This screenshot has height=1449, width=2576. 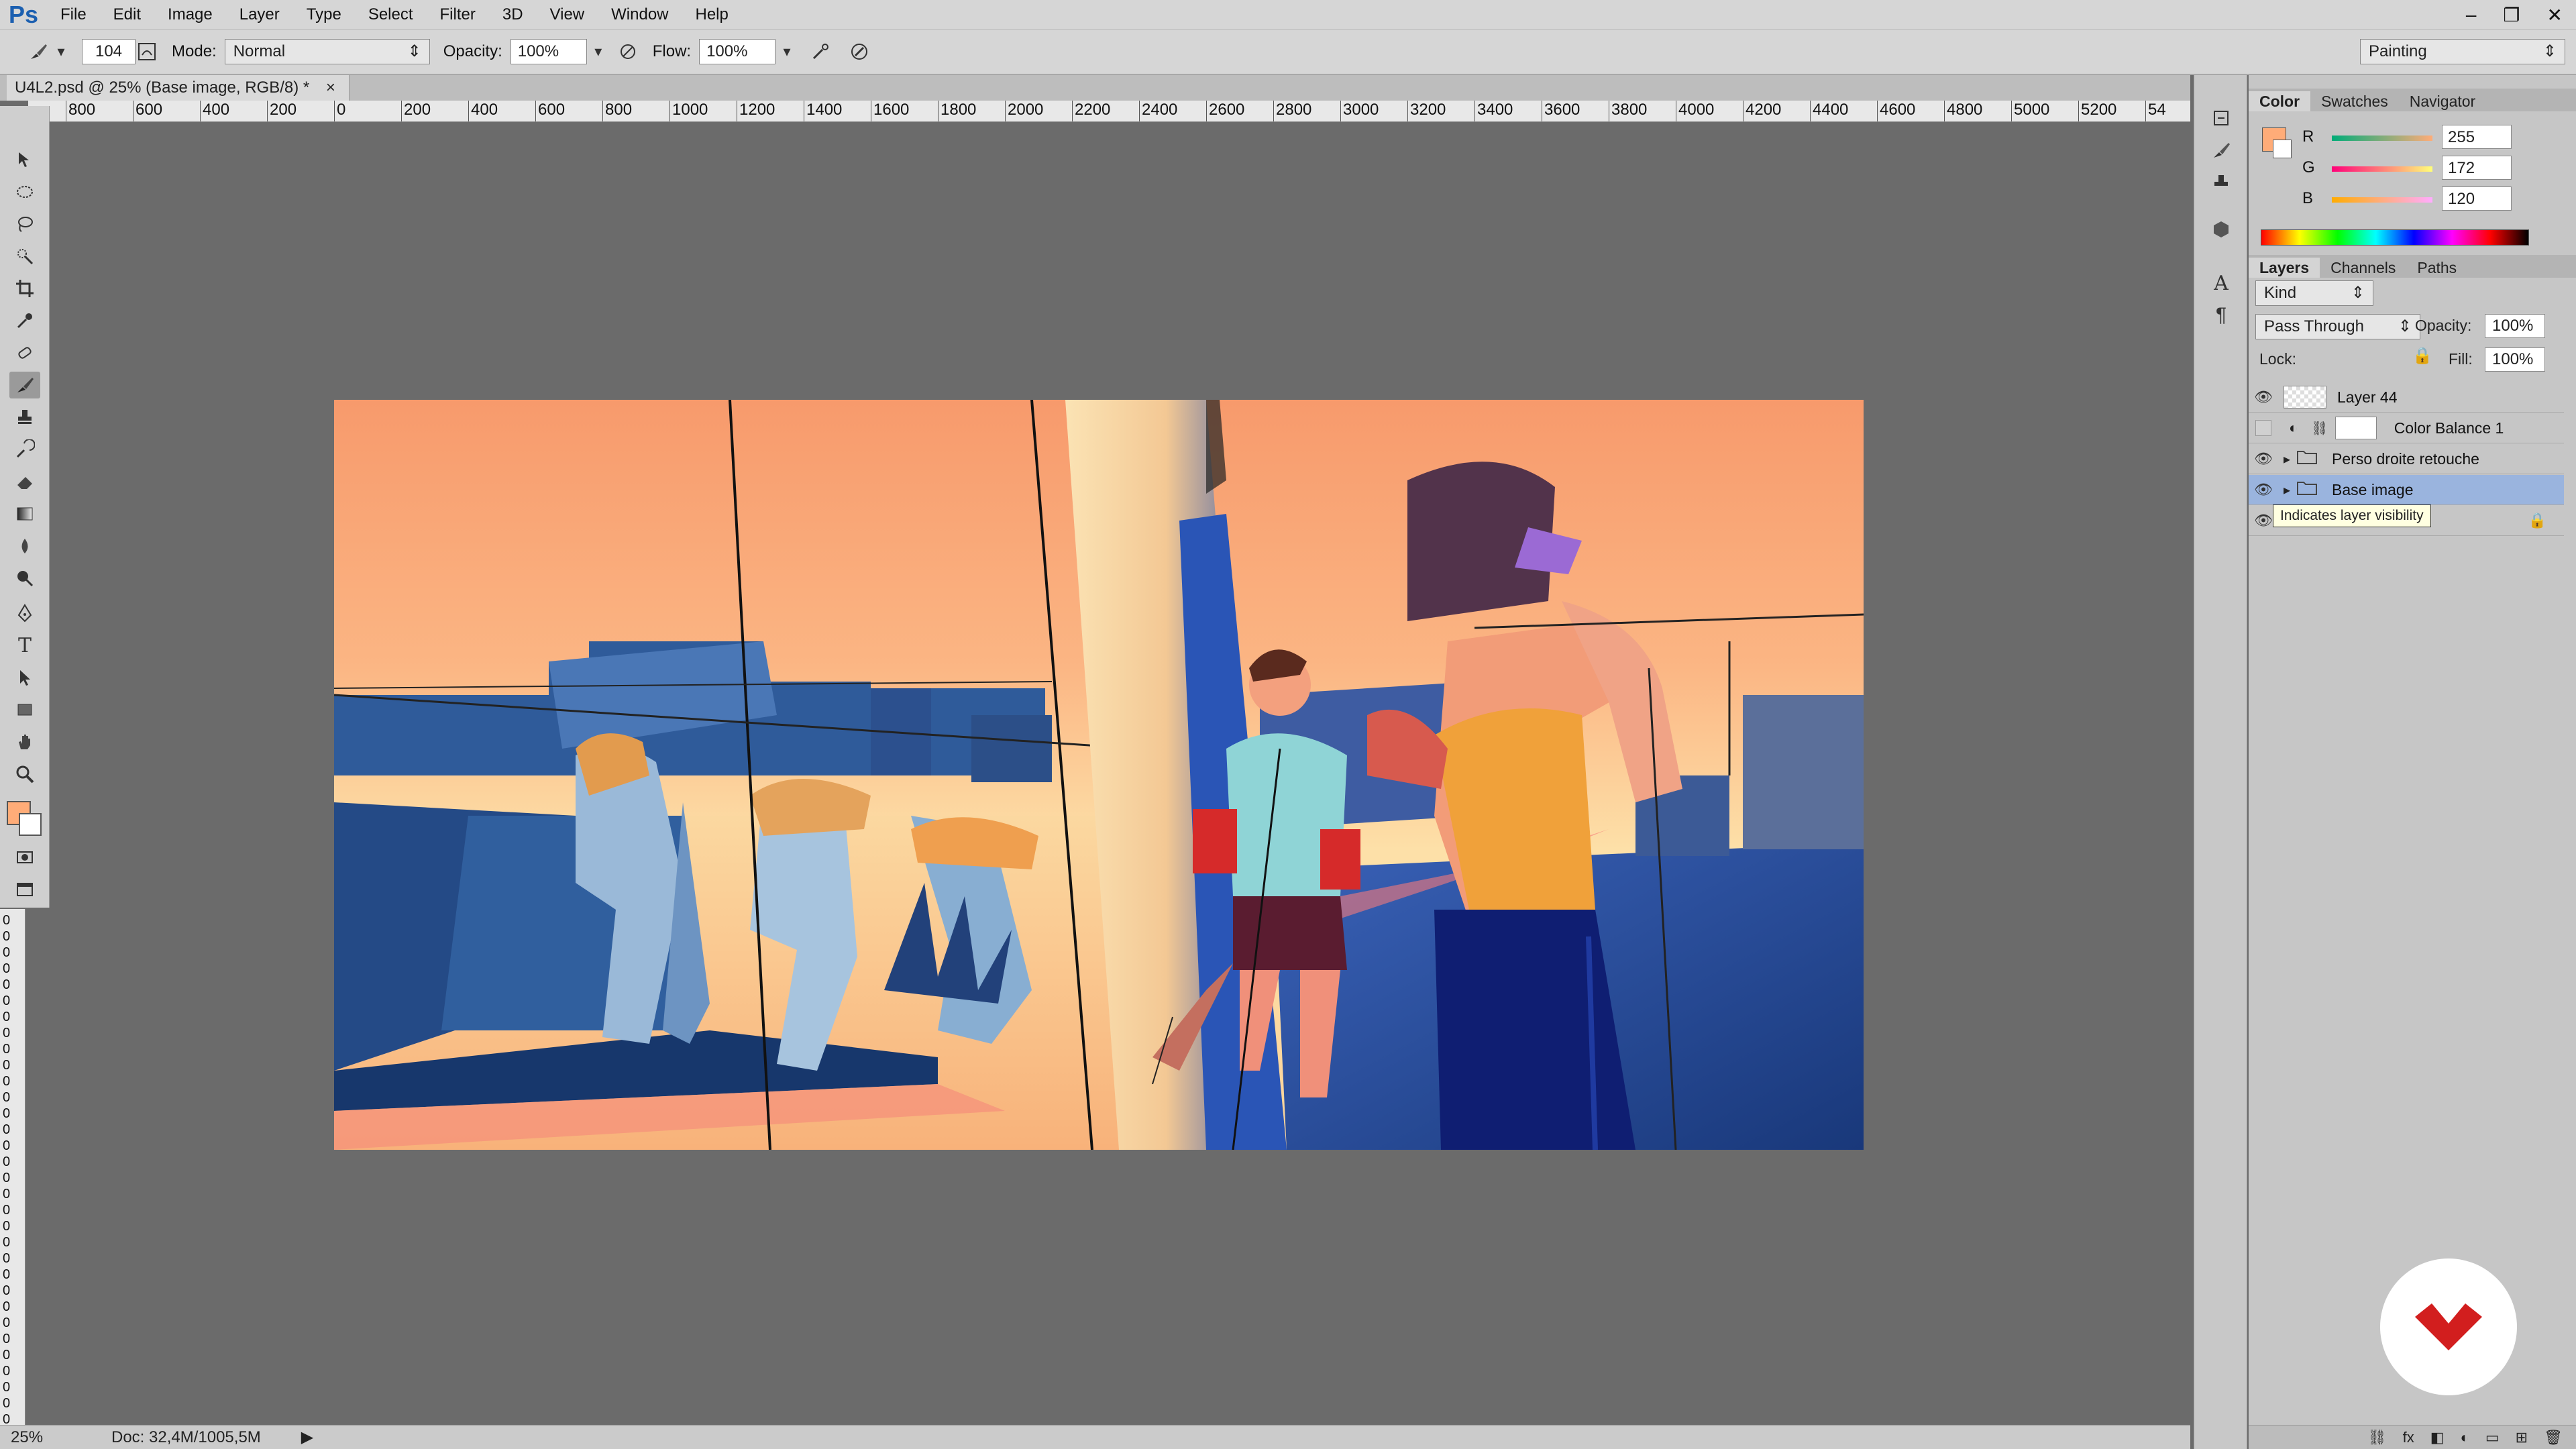 I want to click on new-adjustment-icon: ◐, so click(x=2465, y=1437).